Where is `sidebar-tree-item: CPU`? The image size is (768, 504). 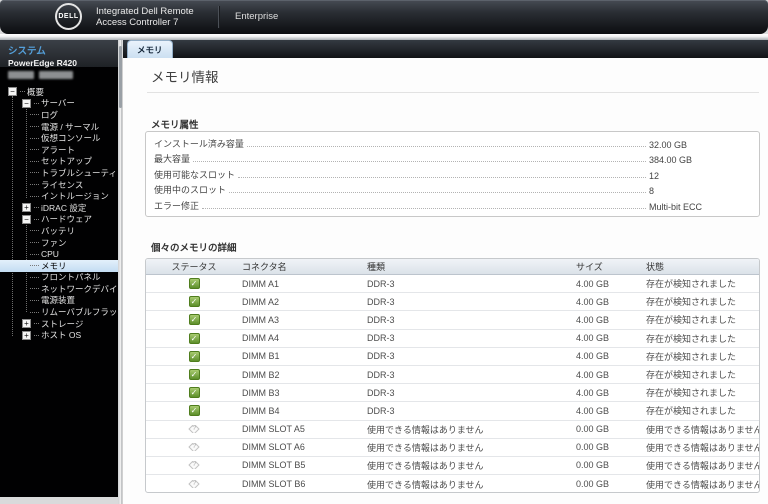
sidebar-tree-item: CPU is located at coordinates (59, 254).